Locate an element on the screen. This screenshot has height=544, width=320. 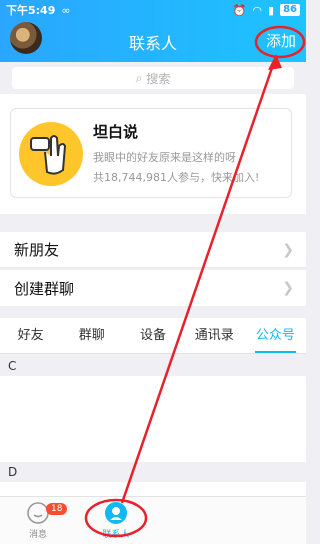
tab-devices: 设备 is located at coordinates (152, 335).